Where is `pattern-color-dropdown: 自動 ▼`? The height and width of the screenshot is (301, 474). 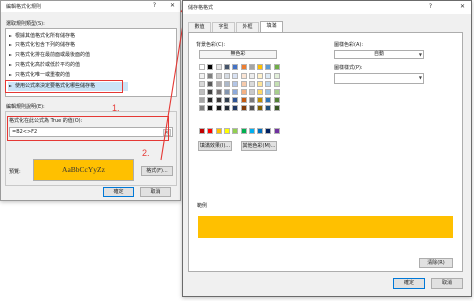 pattern-color-dropdown: 自動 ▼ is located at coordinates (379, 54).